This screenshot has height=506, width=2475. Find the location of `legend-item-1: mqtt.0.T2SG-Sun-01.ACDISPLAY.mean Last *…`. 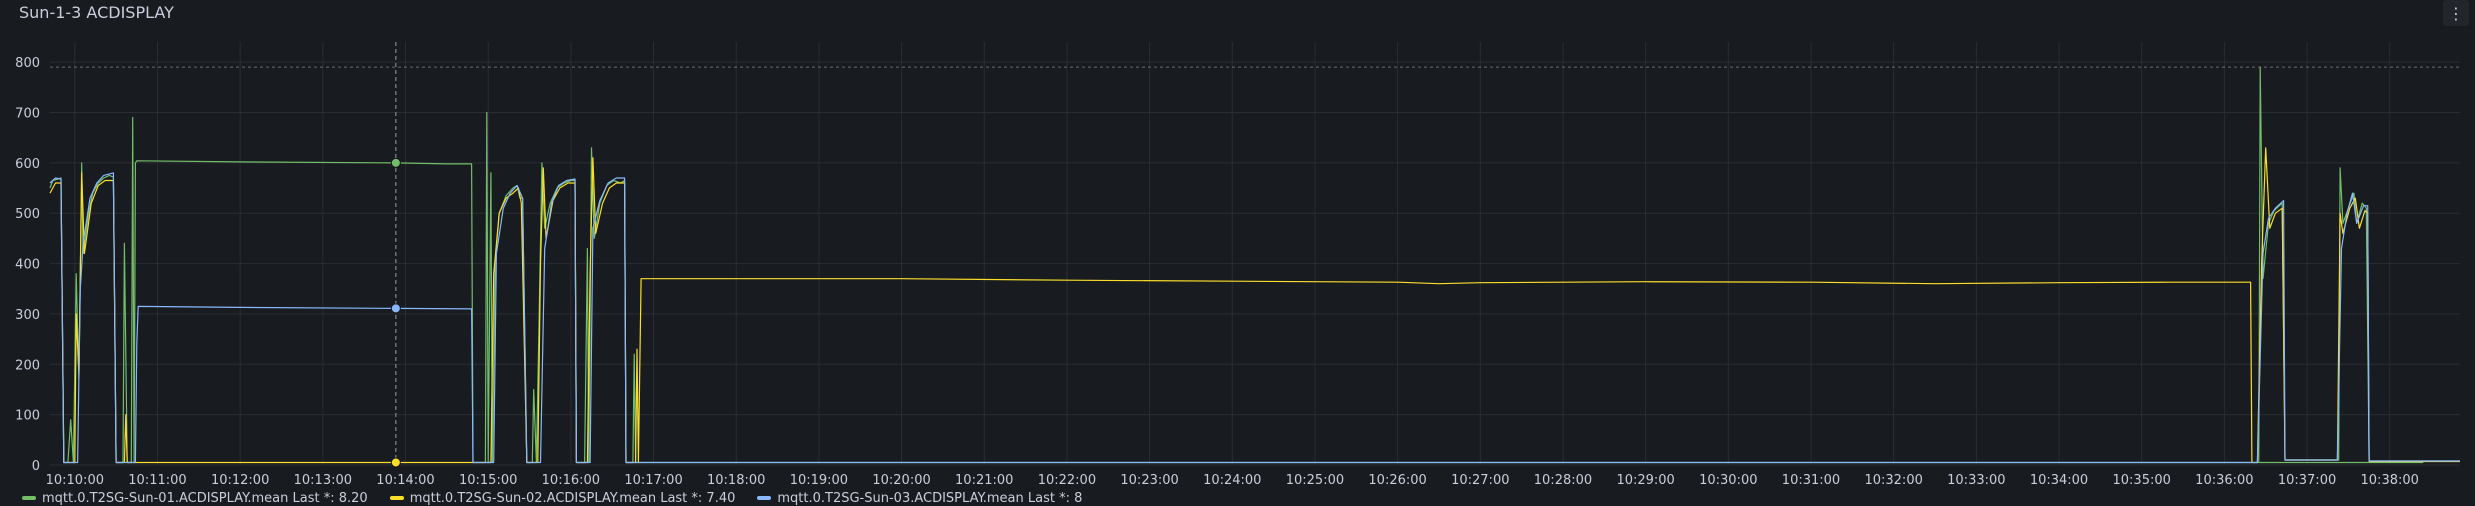

legend-item-1: mqtt.0.T2SG-Sun-01.ACDISPLAY.mean Last *… is located at coordinates (195, 498).